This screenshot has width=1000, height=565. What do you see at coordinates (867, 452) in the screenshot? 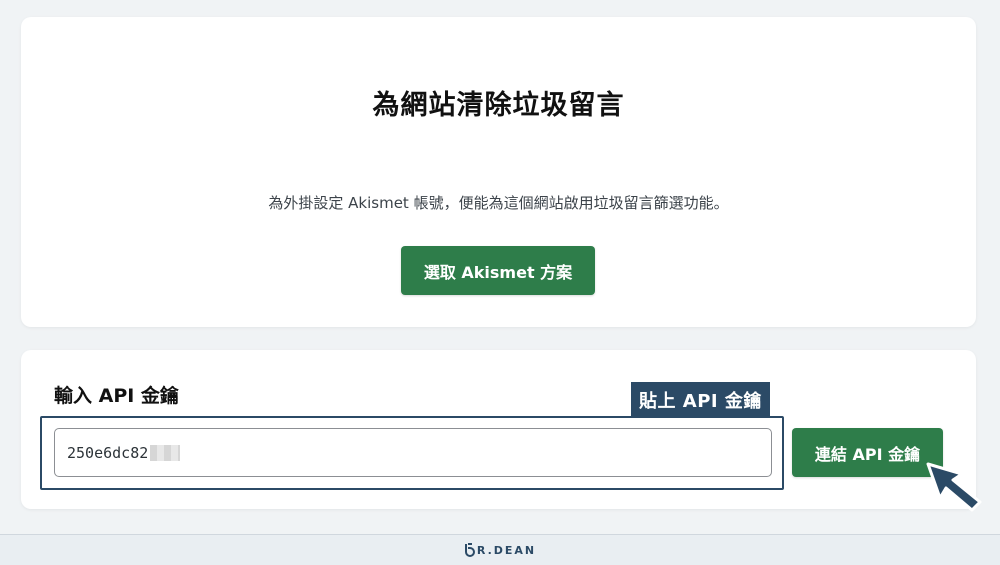
I see `connect-api-key-button: 連結 API 金鑰` at bounding box center [867, 452].